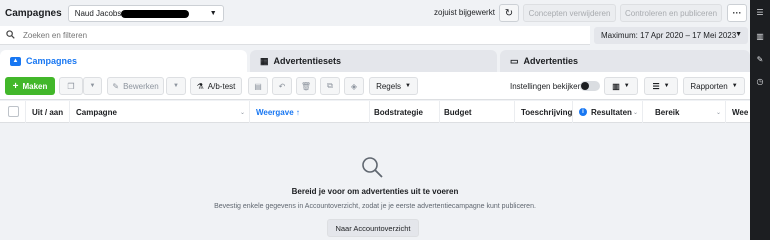 The height and width of the screenshot is (240, 770). What do you see at coordinates (656, 86) in the screenshot?
I see `breakdown-icon: ☰` at bounding box center [656, 86].